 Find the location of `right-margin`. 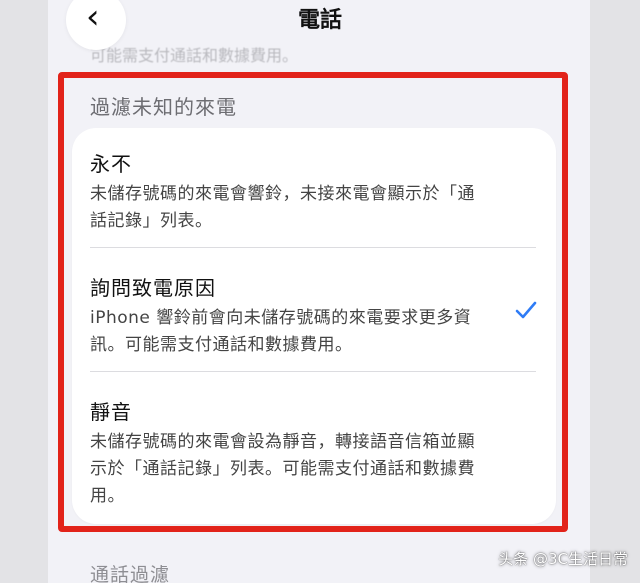

right-margin is located at coordinates (615, 291).